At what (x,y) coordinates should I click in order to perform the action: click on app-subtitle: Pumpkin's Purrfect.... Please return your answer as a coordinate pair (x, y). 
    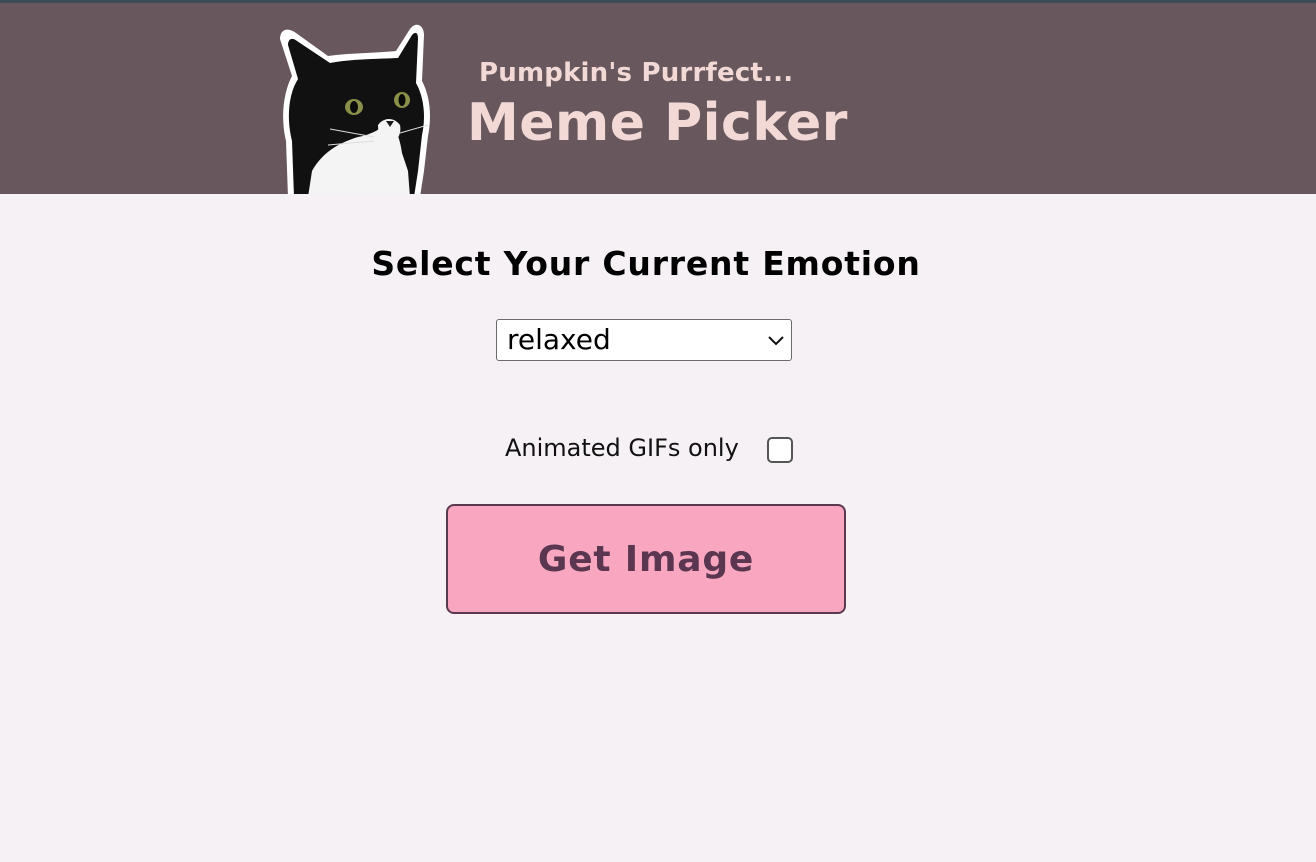
    Looking at the image, I should click on (636, 73).